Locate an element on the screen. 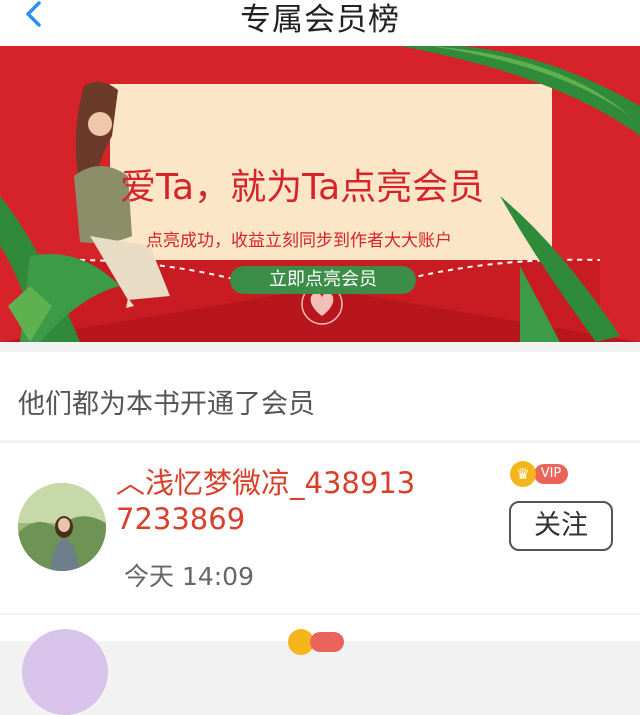 The image size is (640, 715). crown-icon: ♛ is located at coordinates (523, 474).